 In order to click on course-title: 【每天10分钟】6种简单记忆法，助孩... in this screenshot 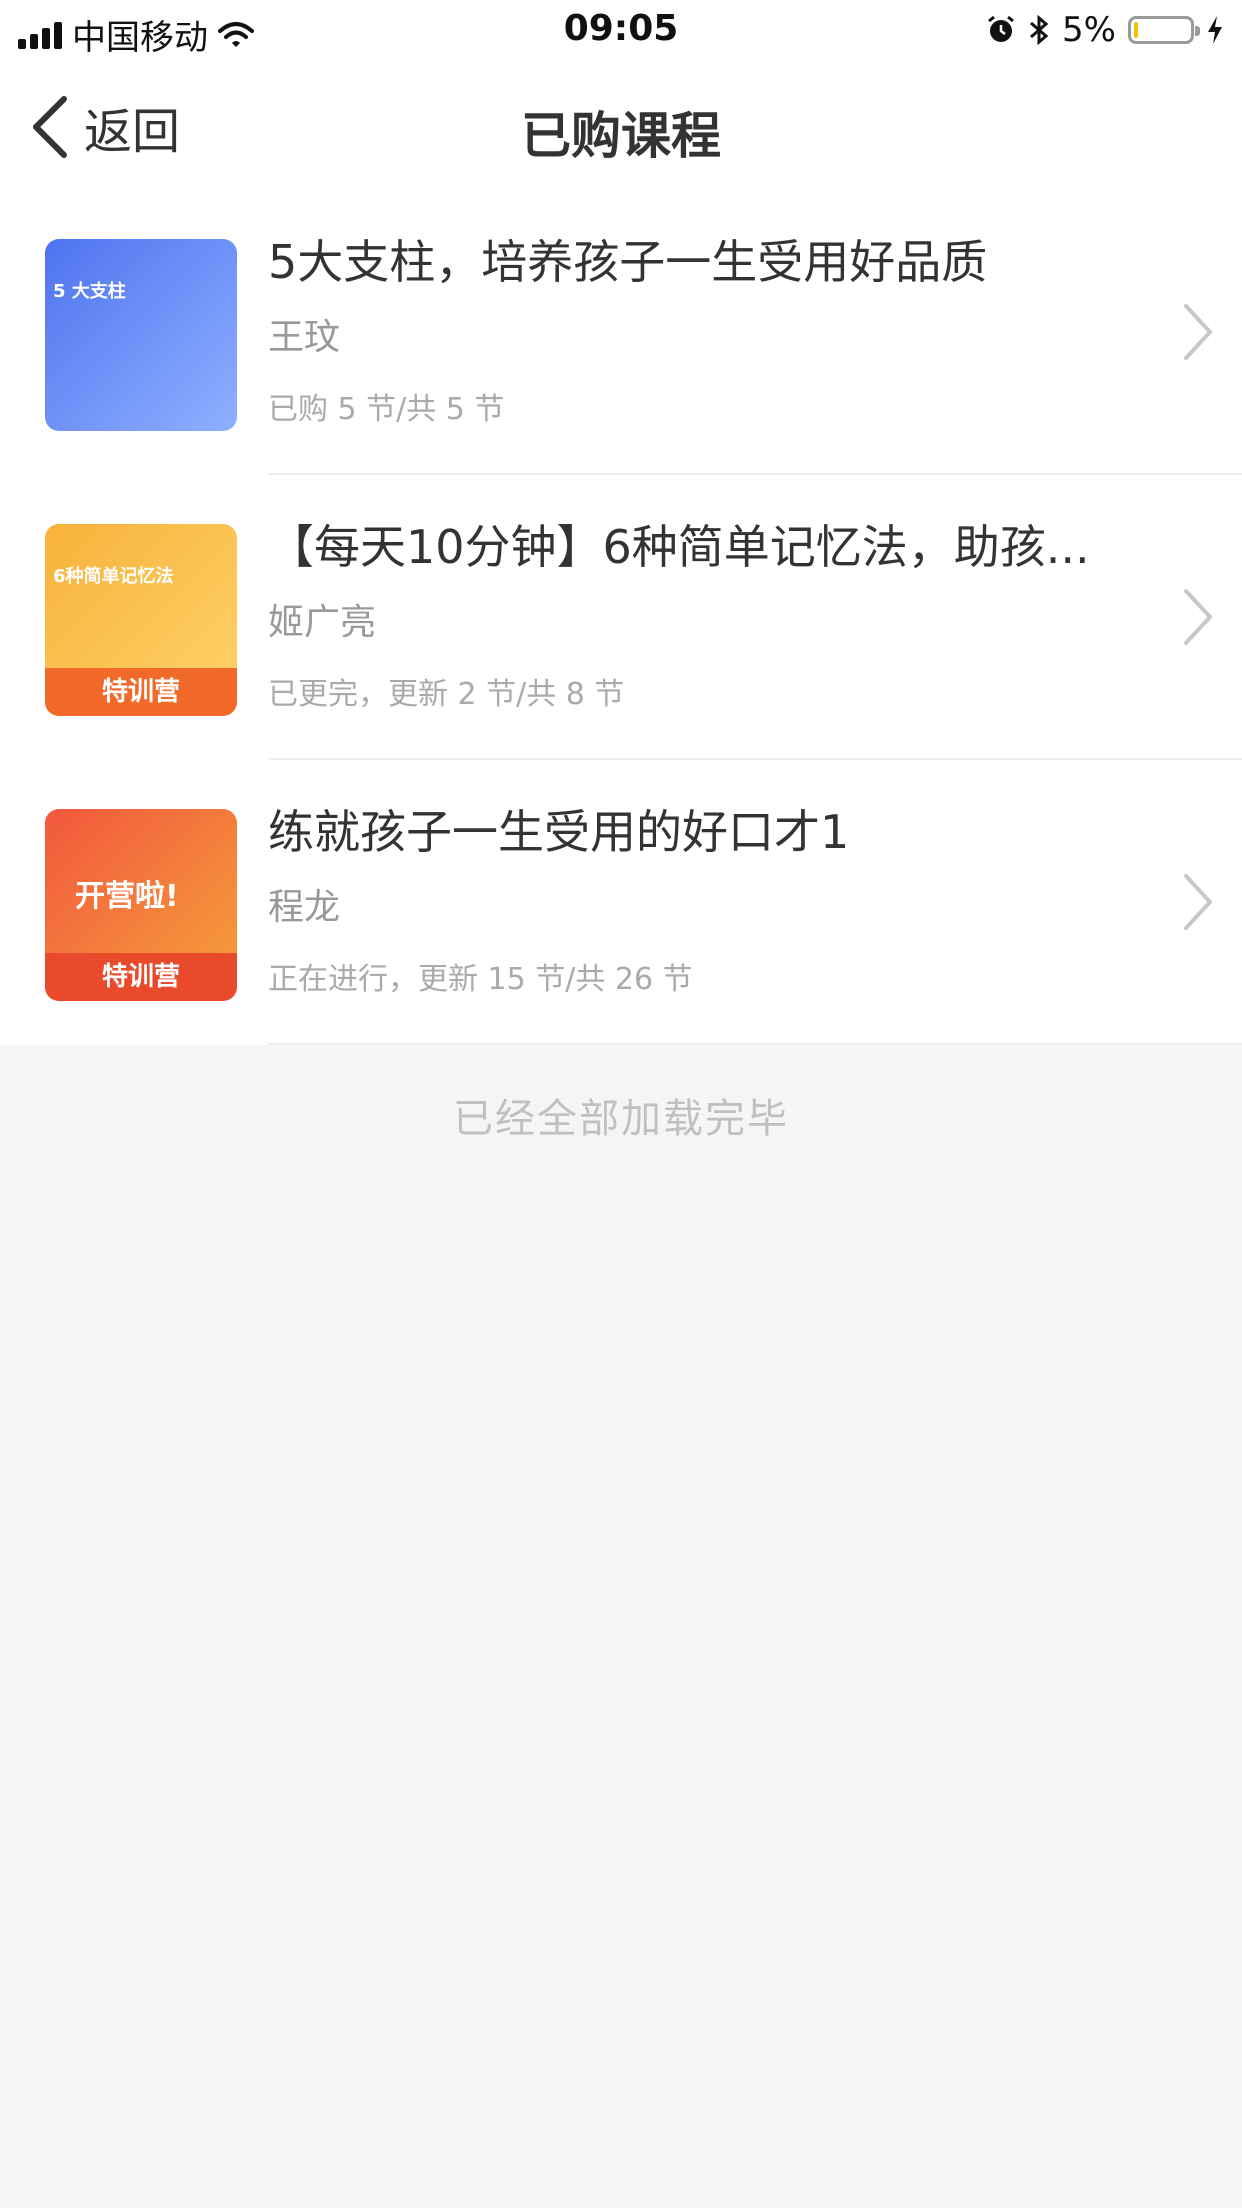, I will do `click(679, 547)`.